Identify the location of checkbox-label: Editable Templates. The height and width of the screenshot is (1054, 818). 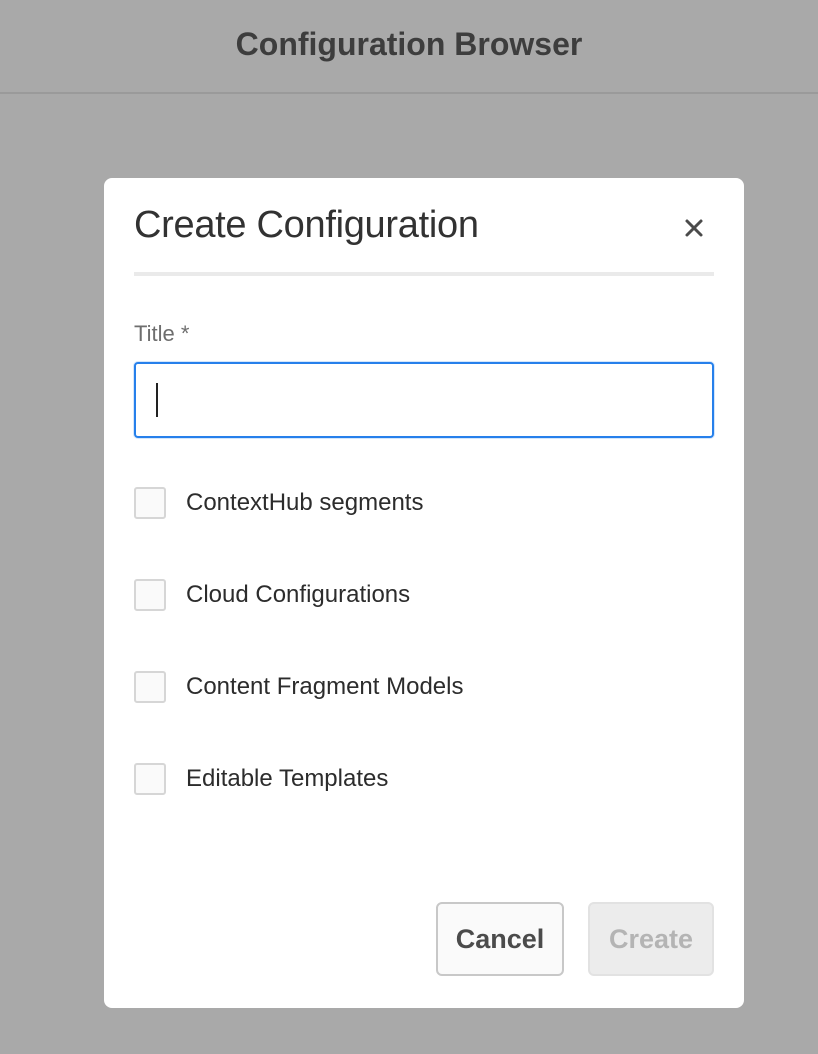
(287, 778).